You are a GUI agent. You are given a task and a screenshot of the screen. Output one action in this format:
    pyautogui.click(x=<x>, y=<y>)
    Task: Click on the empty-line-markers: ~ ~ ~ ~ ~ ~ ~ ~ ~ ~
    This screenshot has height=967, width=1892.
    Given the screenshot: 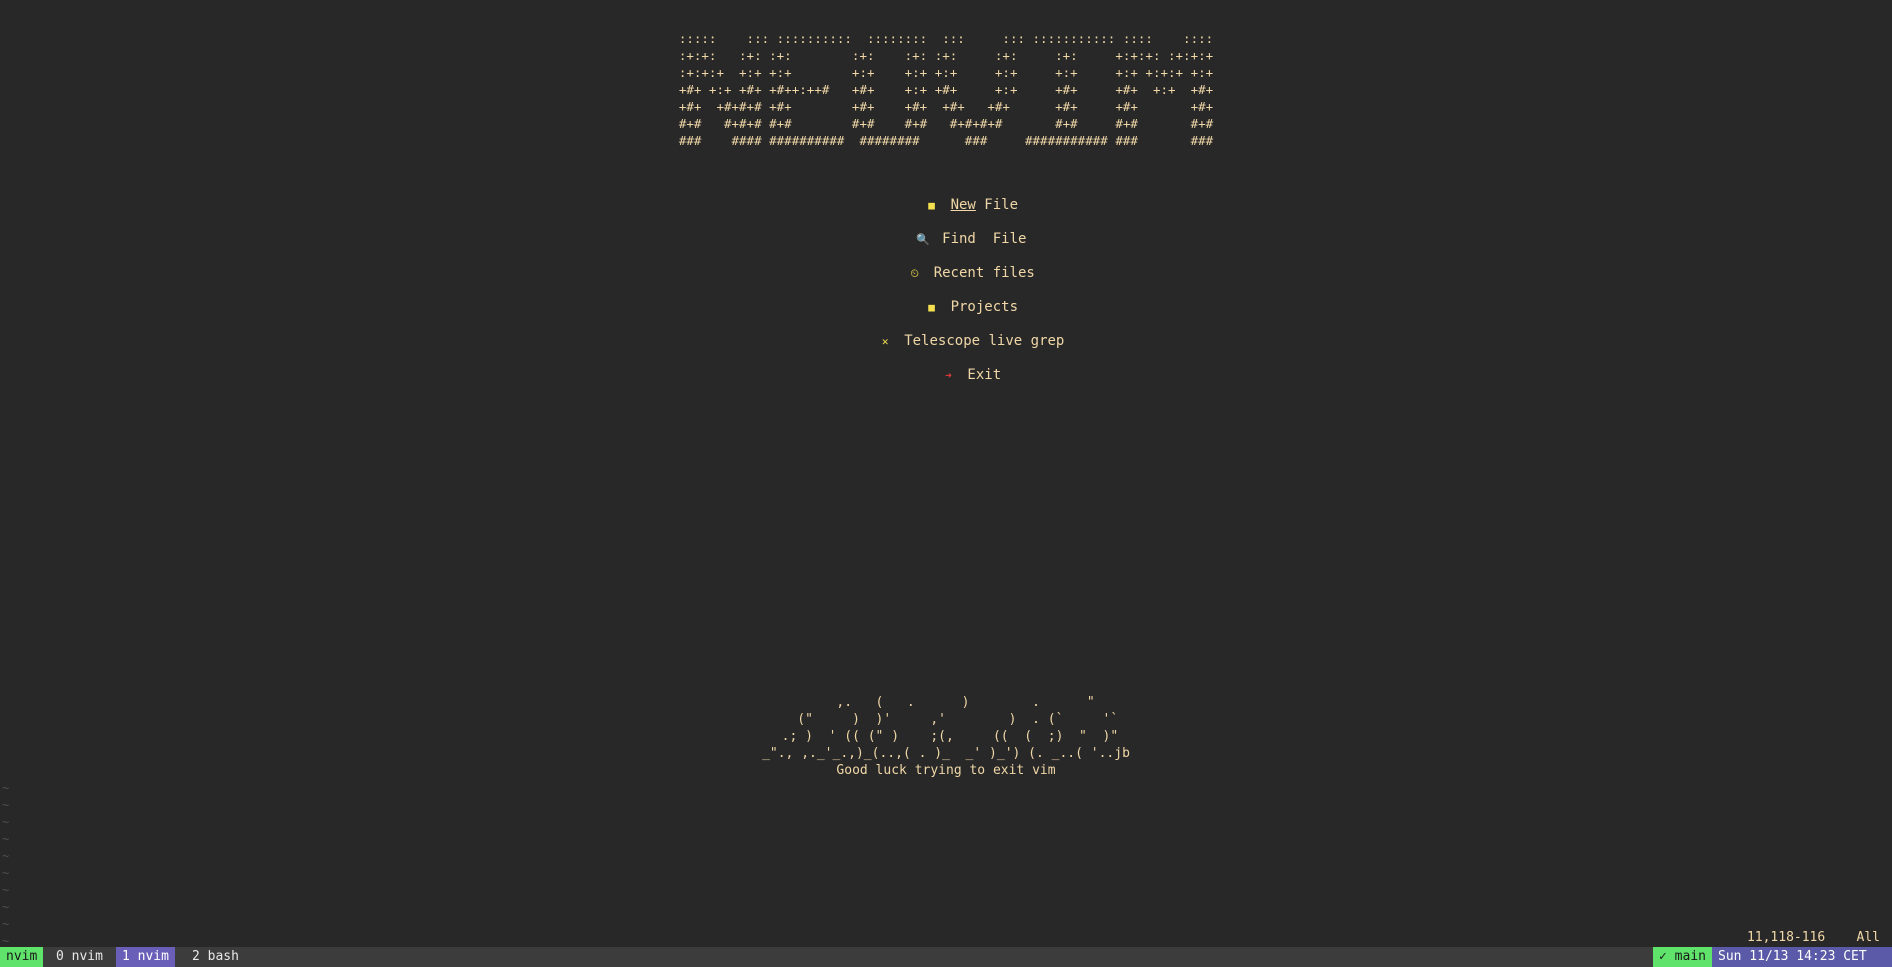 What is the action you would take?
    pyautogui.click(x=5, y=865)
    